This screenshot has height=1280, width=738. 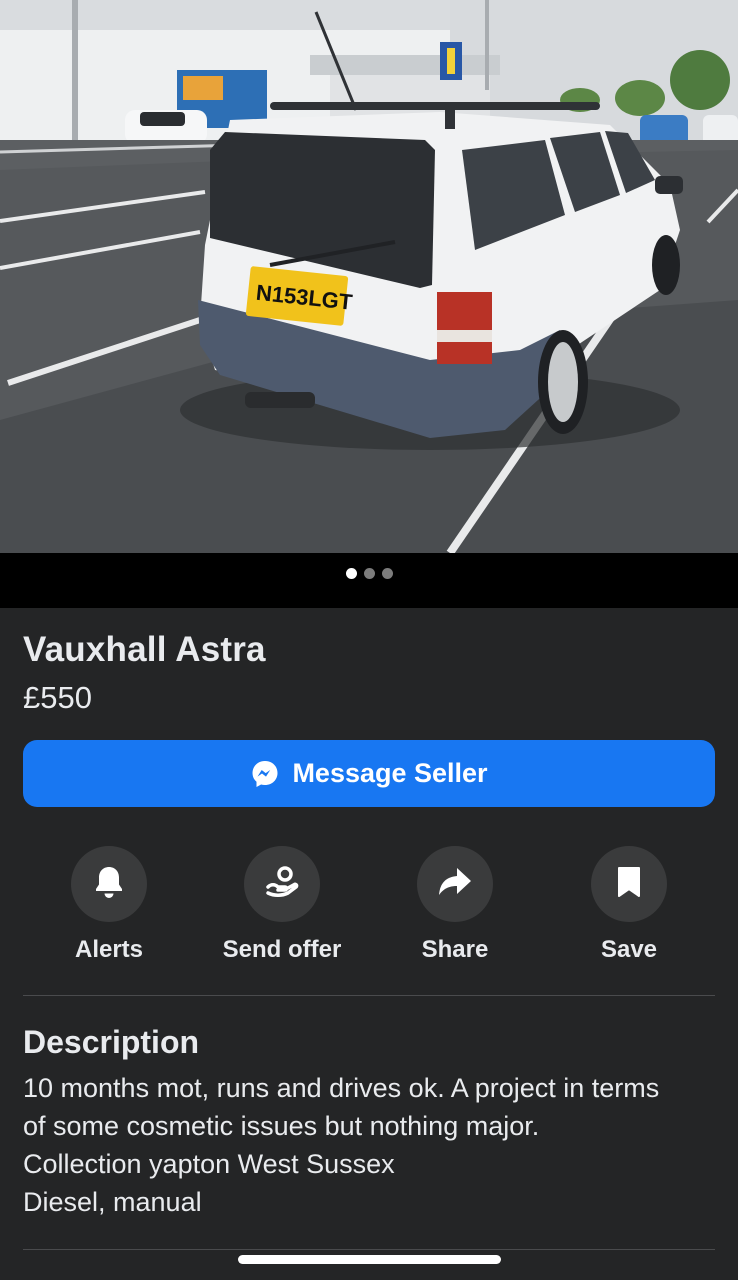 I want to click on share-button: Share, so click(x=455, y=905).